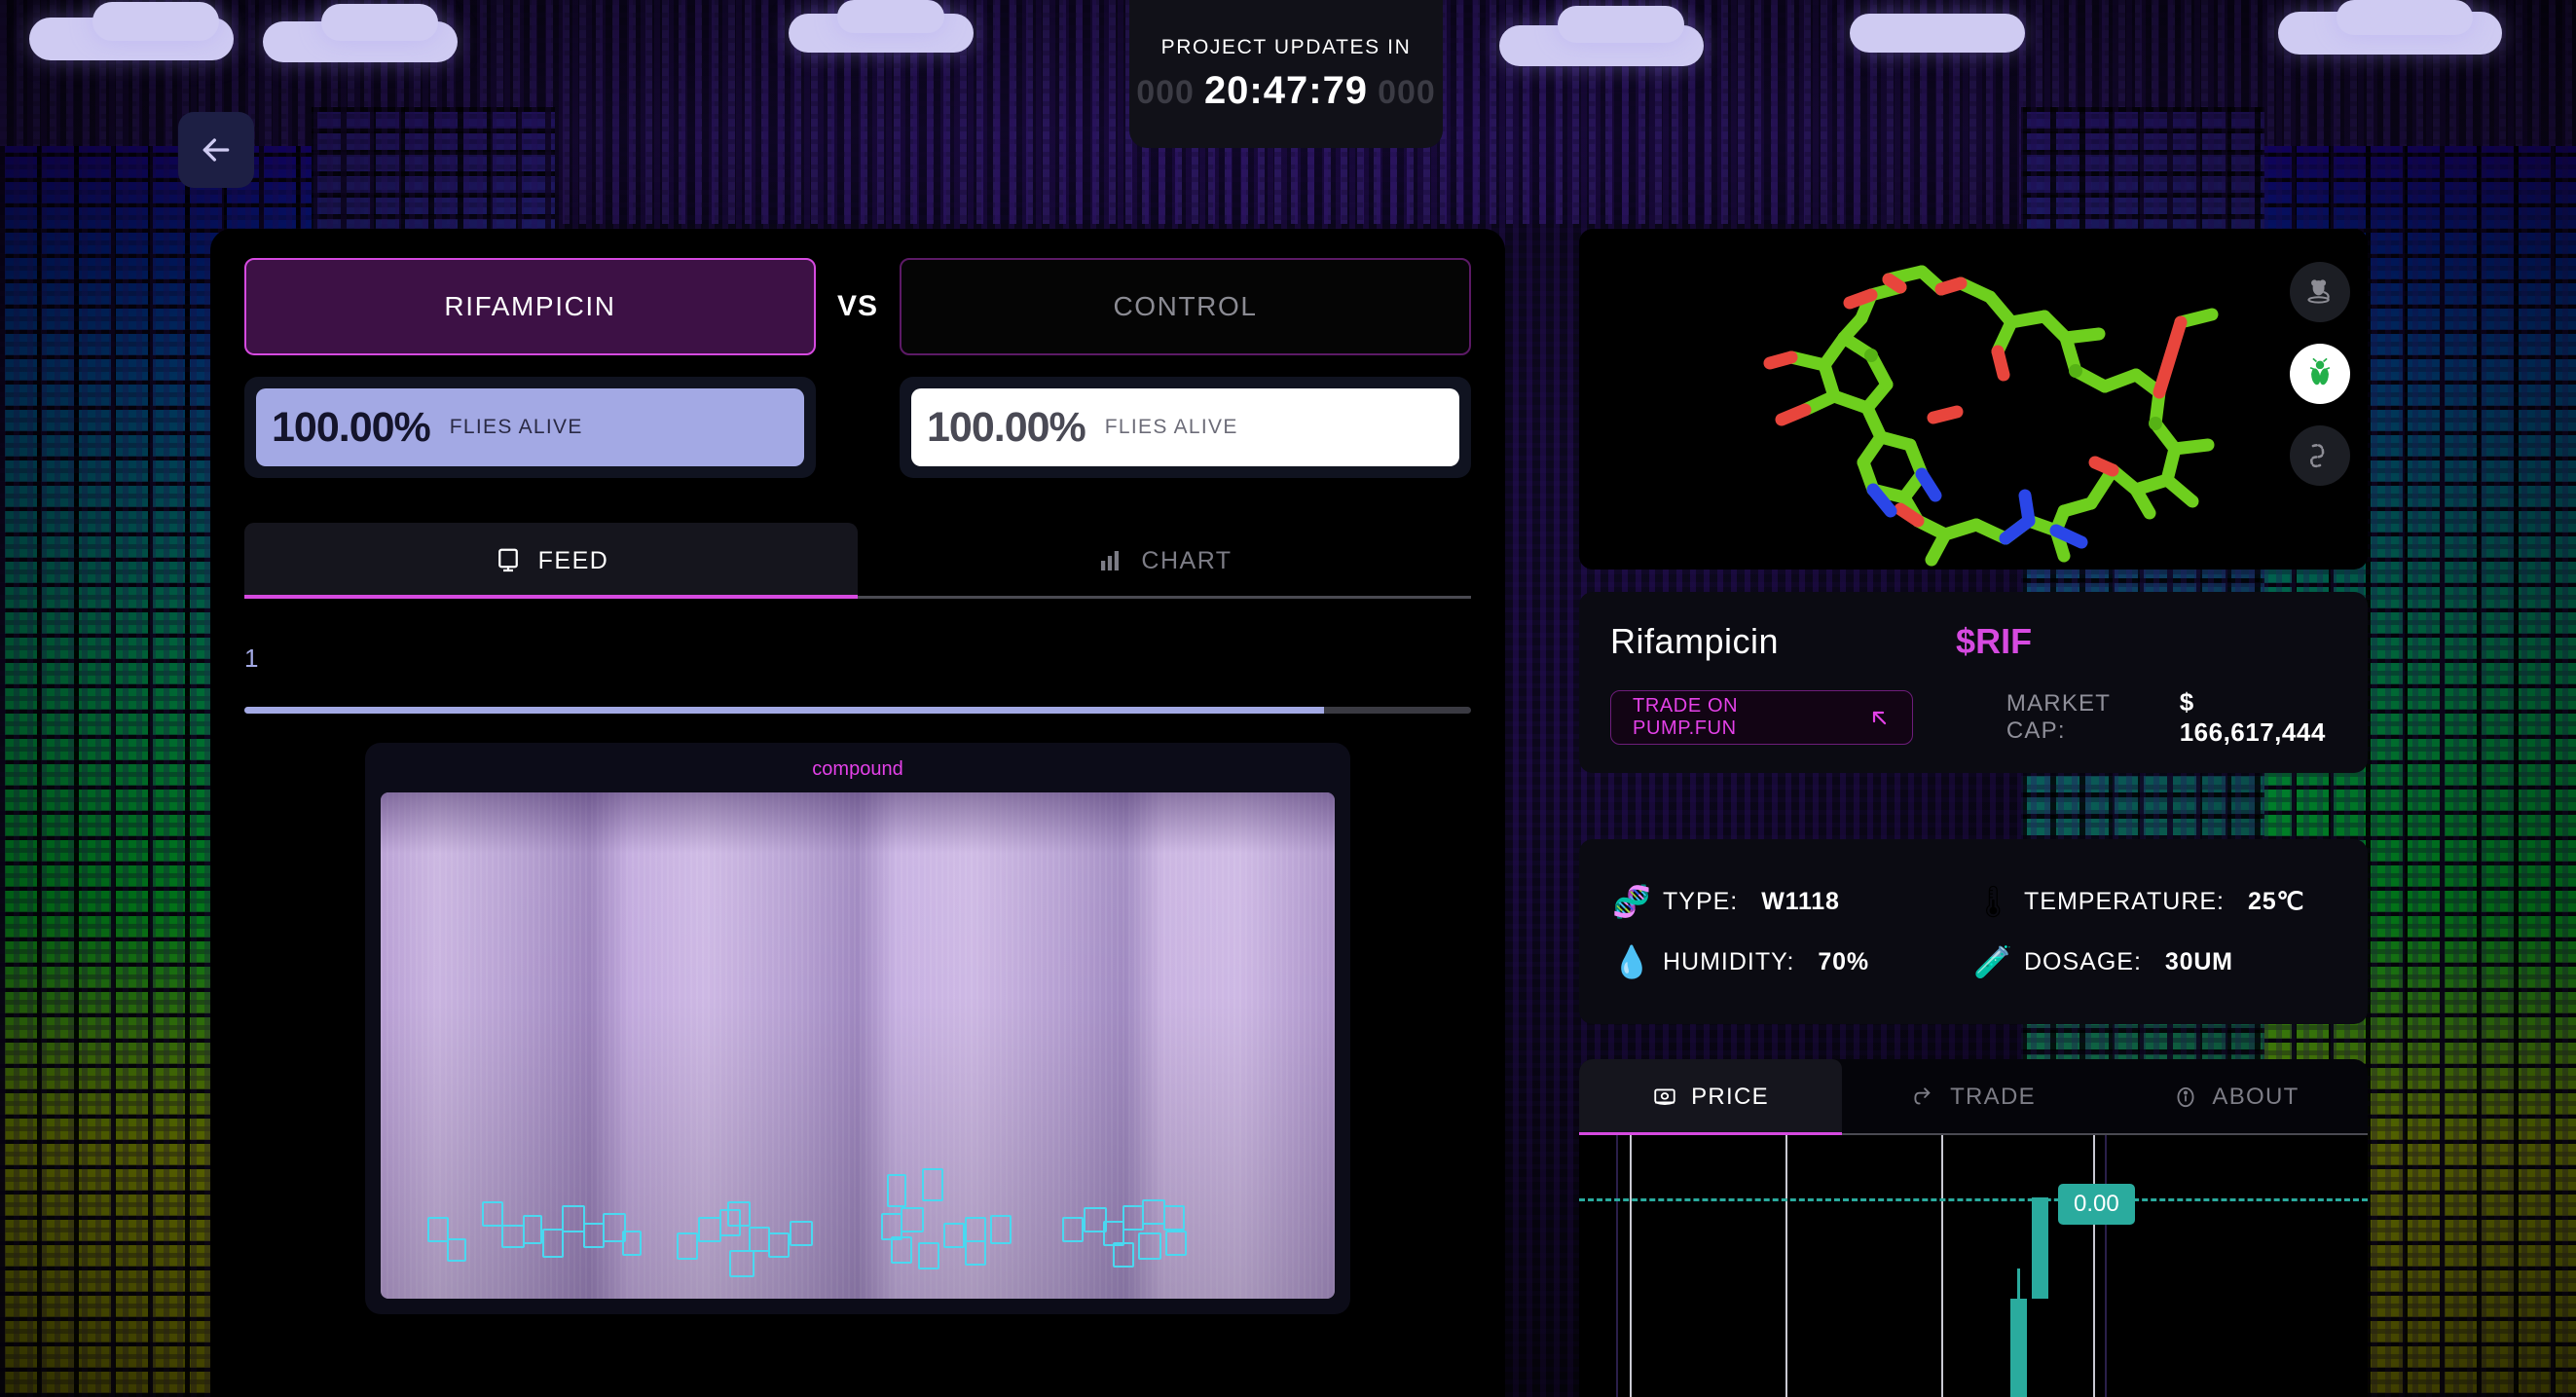 The width and height of the screenshot is (2576, 1397). What do you see at coordinates (1701, 901) in the screenshot?
I see `info-key-type: TYPE:` at bounding box center [1701, 901].